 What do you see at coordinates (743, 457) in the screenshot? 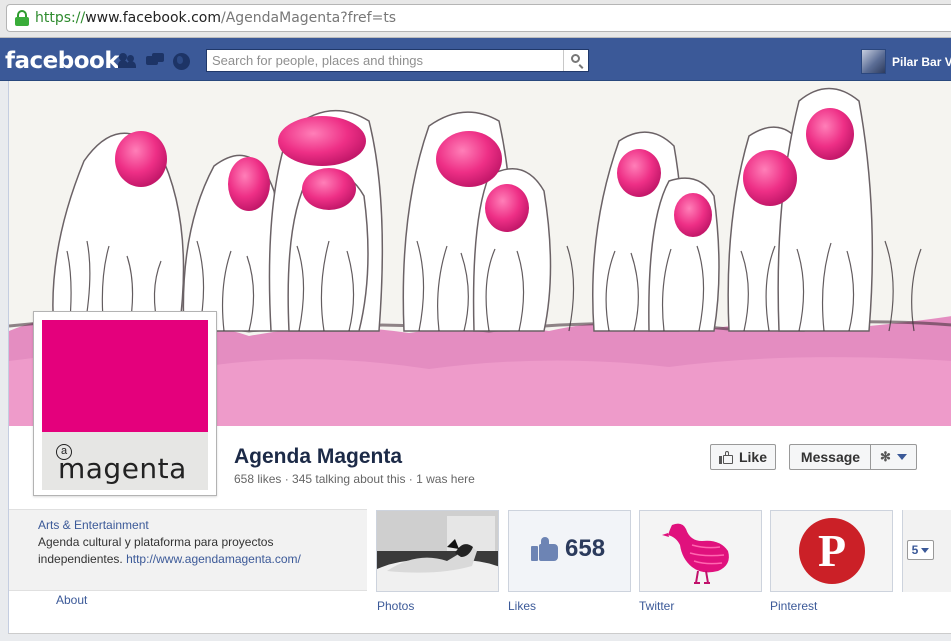
I see `like-button: Like` at bounding box center [743, 457].